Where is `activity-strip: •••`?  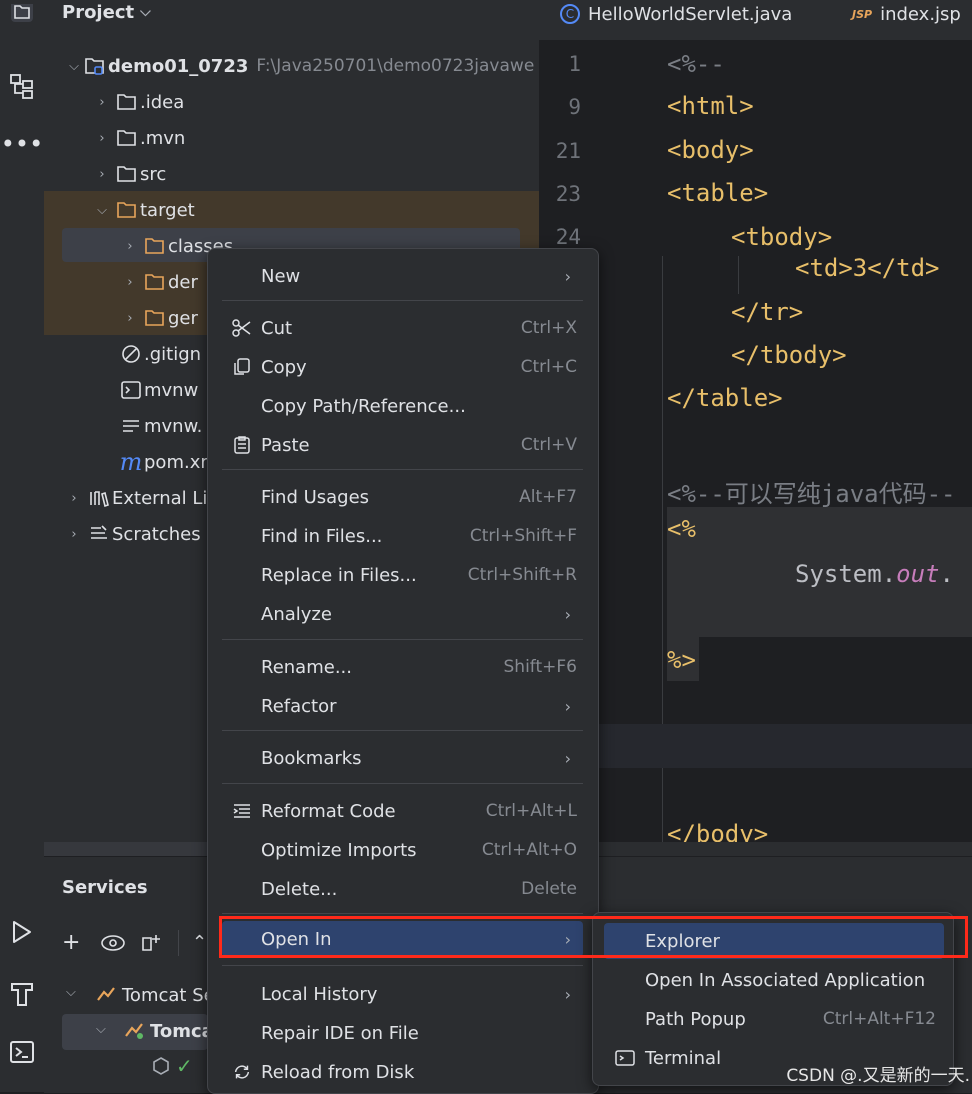 activity-strip: ••• is located at coordinates (22, 546).